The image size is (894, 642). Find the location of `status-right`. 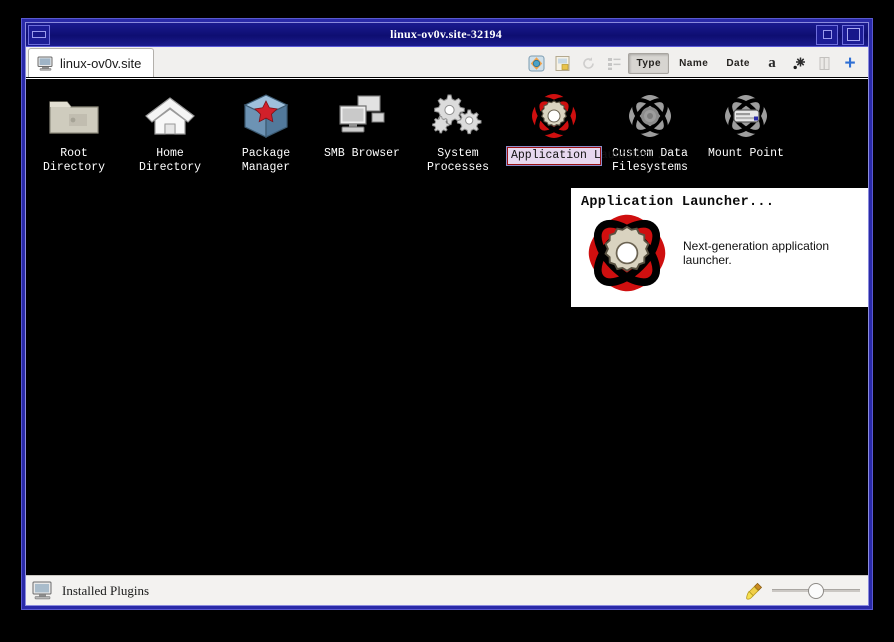

status-right is located at coordinates (802, 591).